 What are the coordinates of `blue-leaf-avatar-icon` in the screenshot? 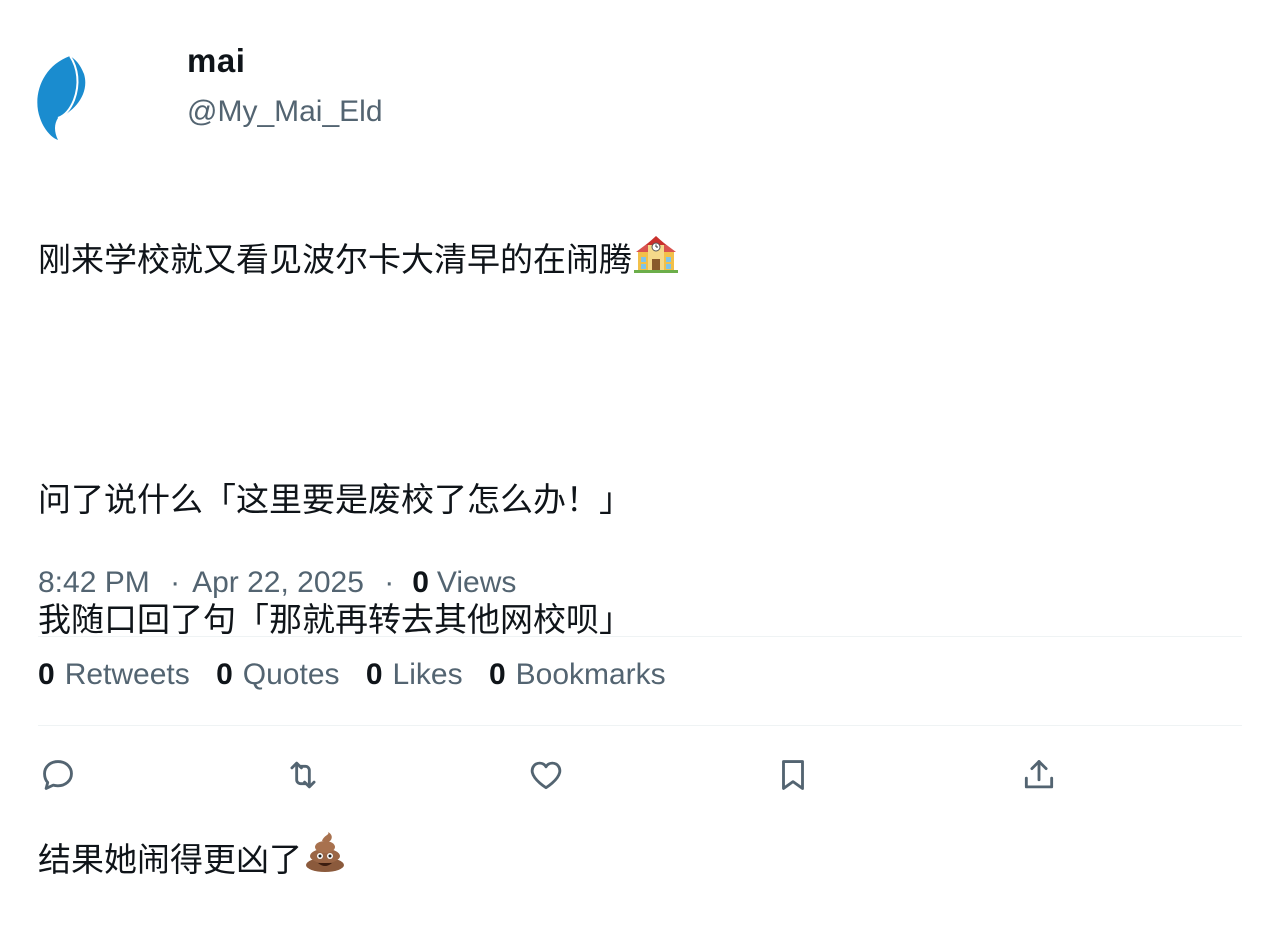 It's located at (61, 97).